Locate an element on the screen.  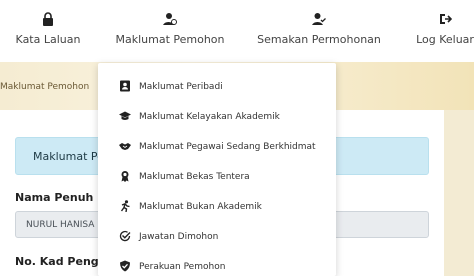
nav-log-keluar-label: Log Keluar is located at coordinates (445, 39).